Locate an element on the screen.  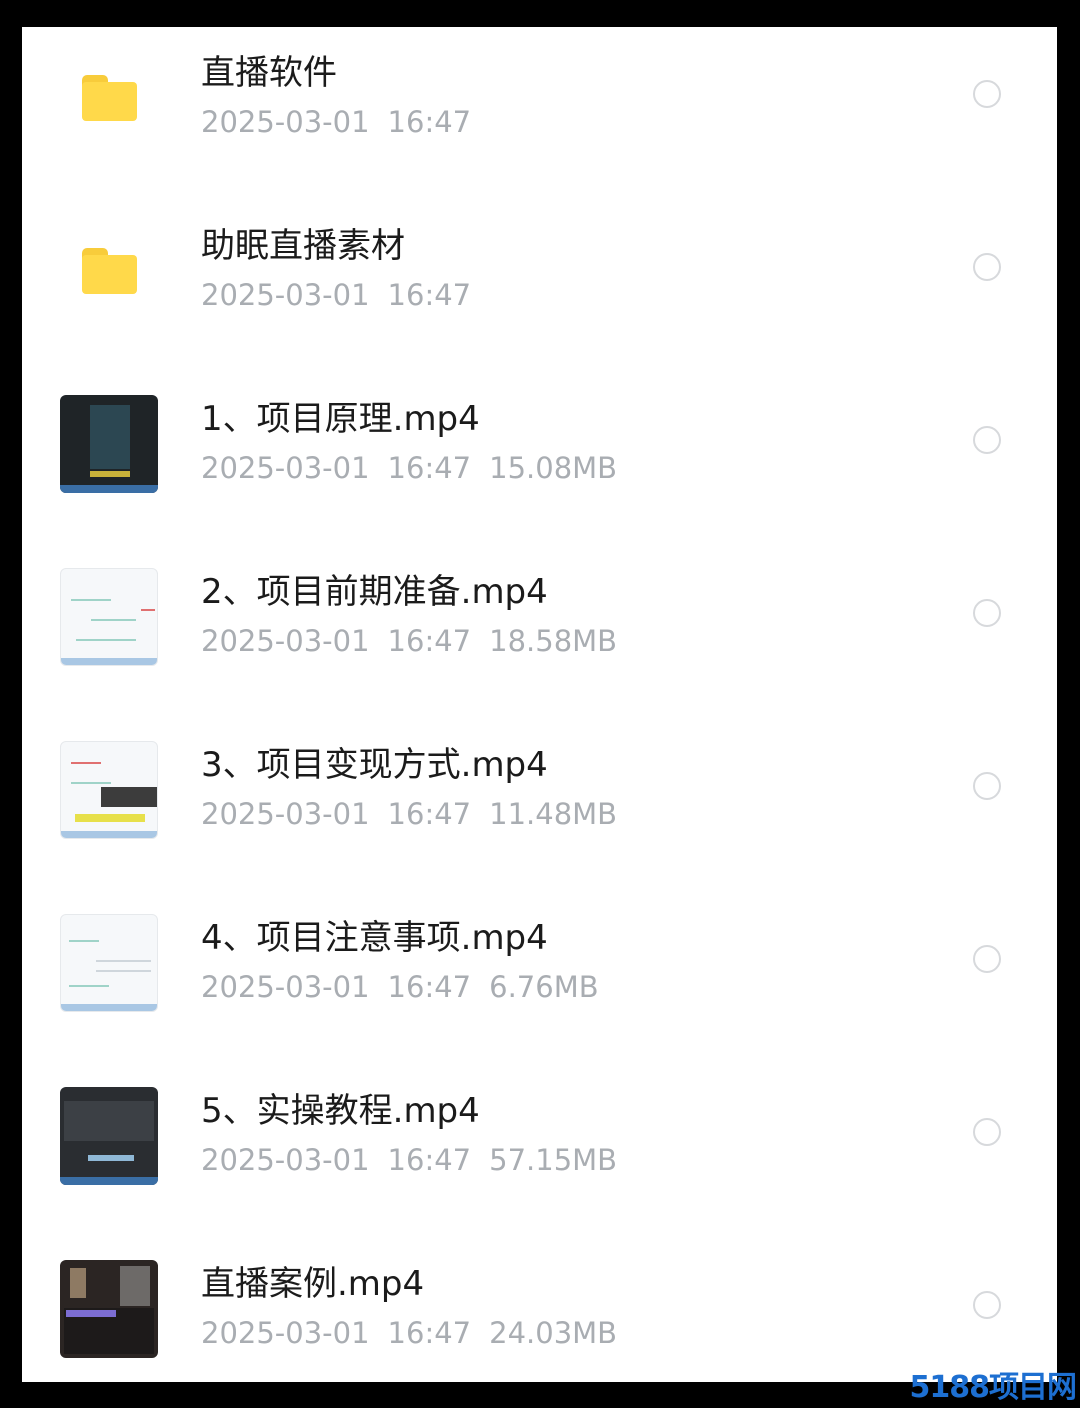
list-item: 5、实操教程.mp4 2025-03-01 16:47 57.15MB is located at coordinates (539, 1140).